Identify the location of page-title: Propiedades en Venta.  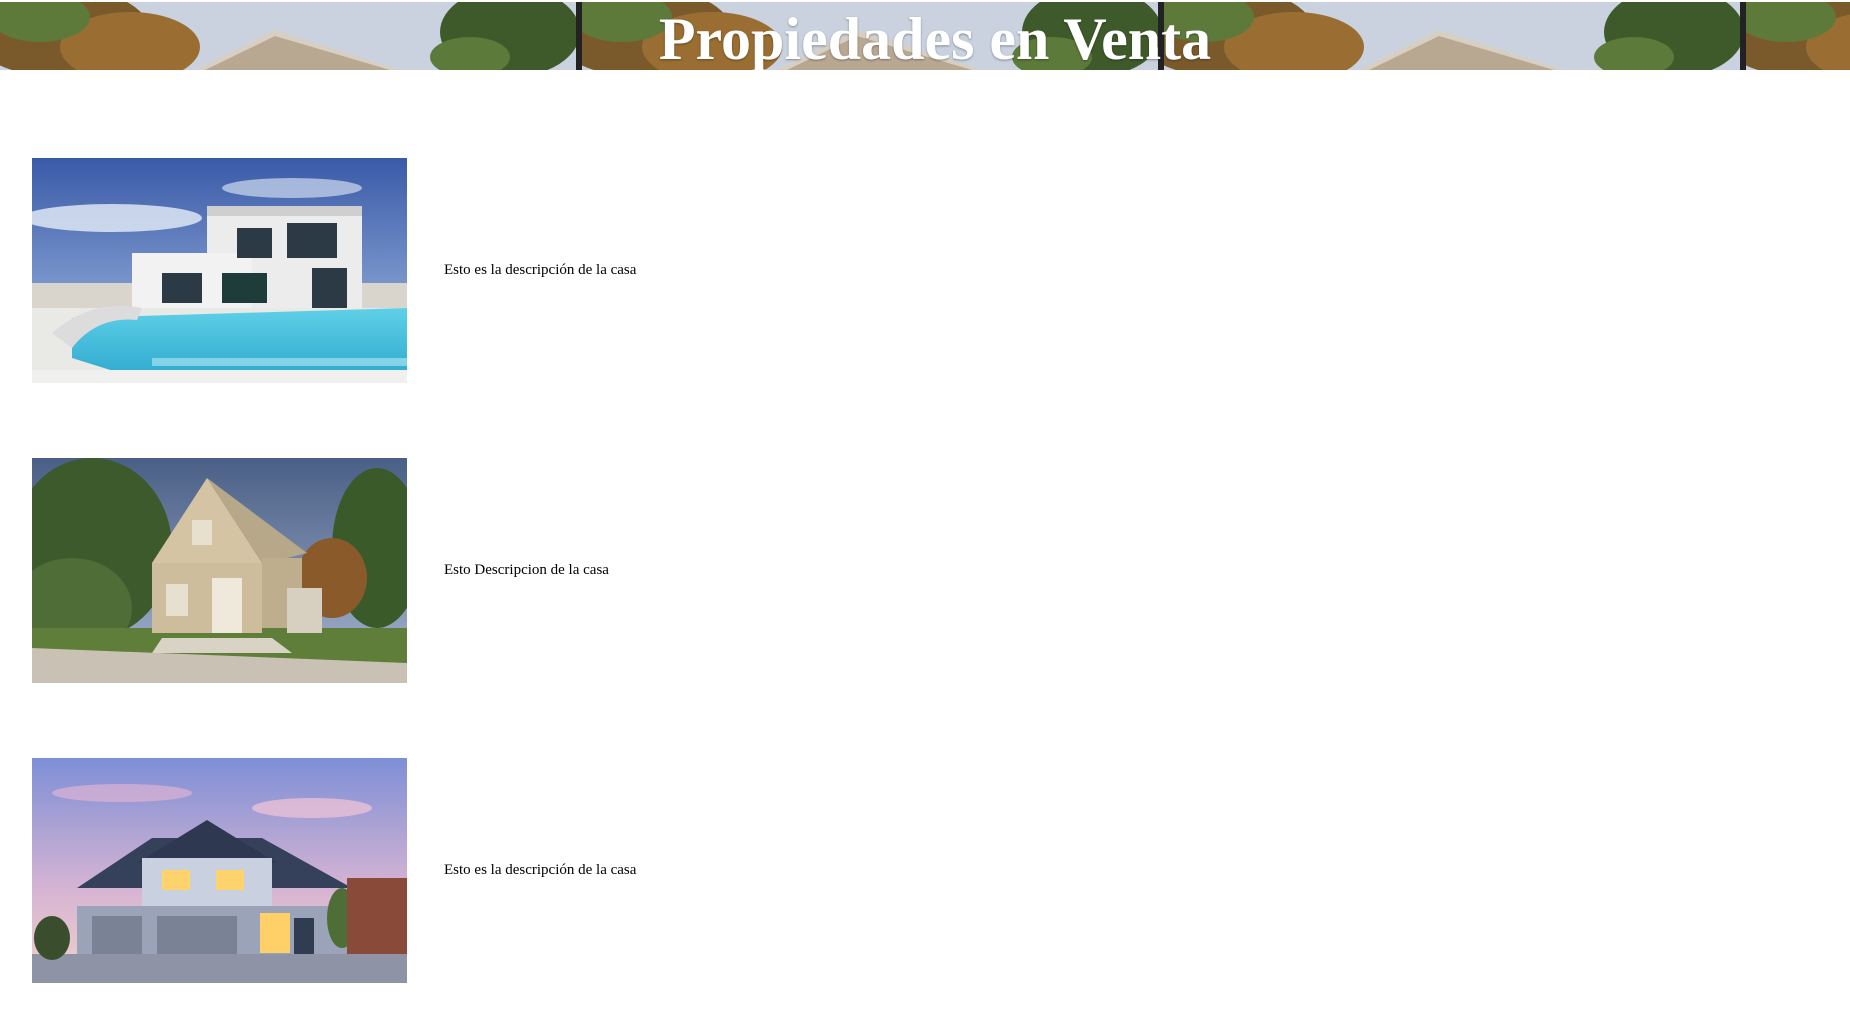
(935, 38).